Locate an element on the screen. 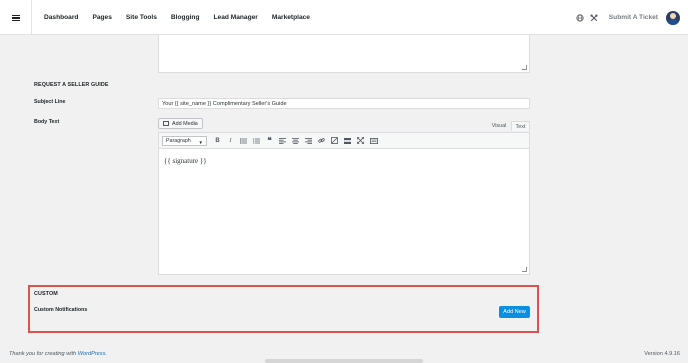 The height and width of the screenshot is (363, 688). add-media-label: Add Media is located at coordinates (185, 123).